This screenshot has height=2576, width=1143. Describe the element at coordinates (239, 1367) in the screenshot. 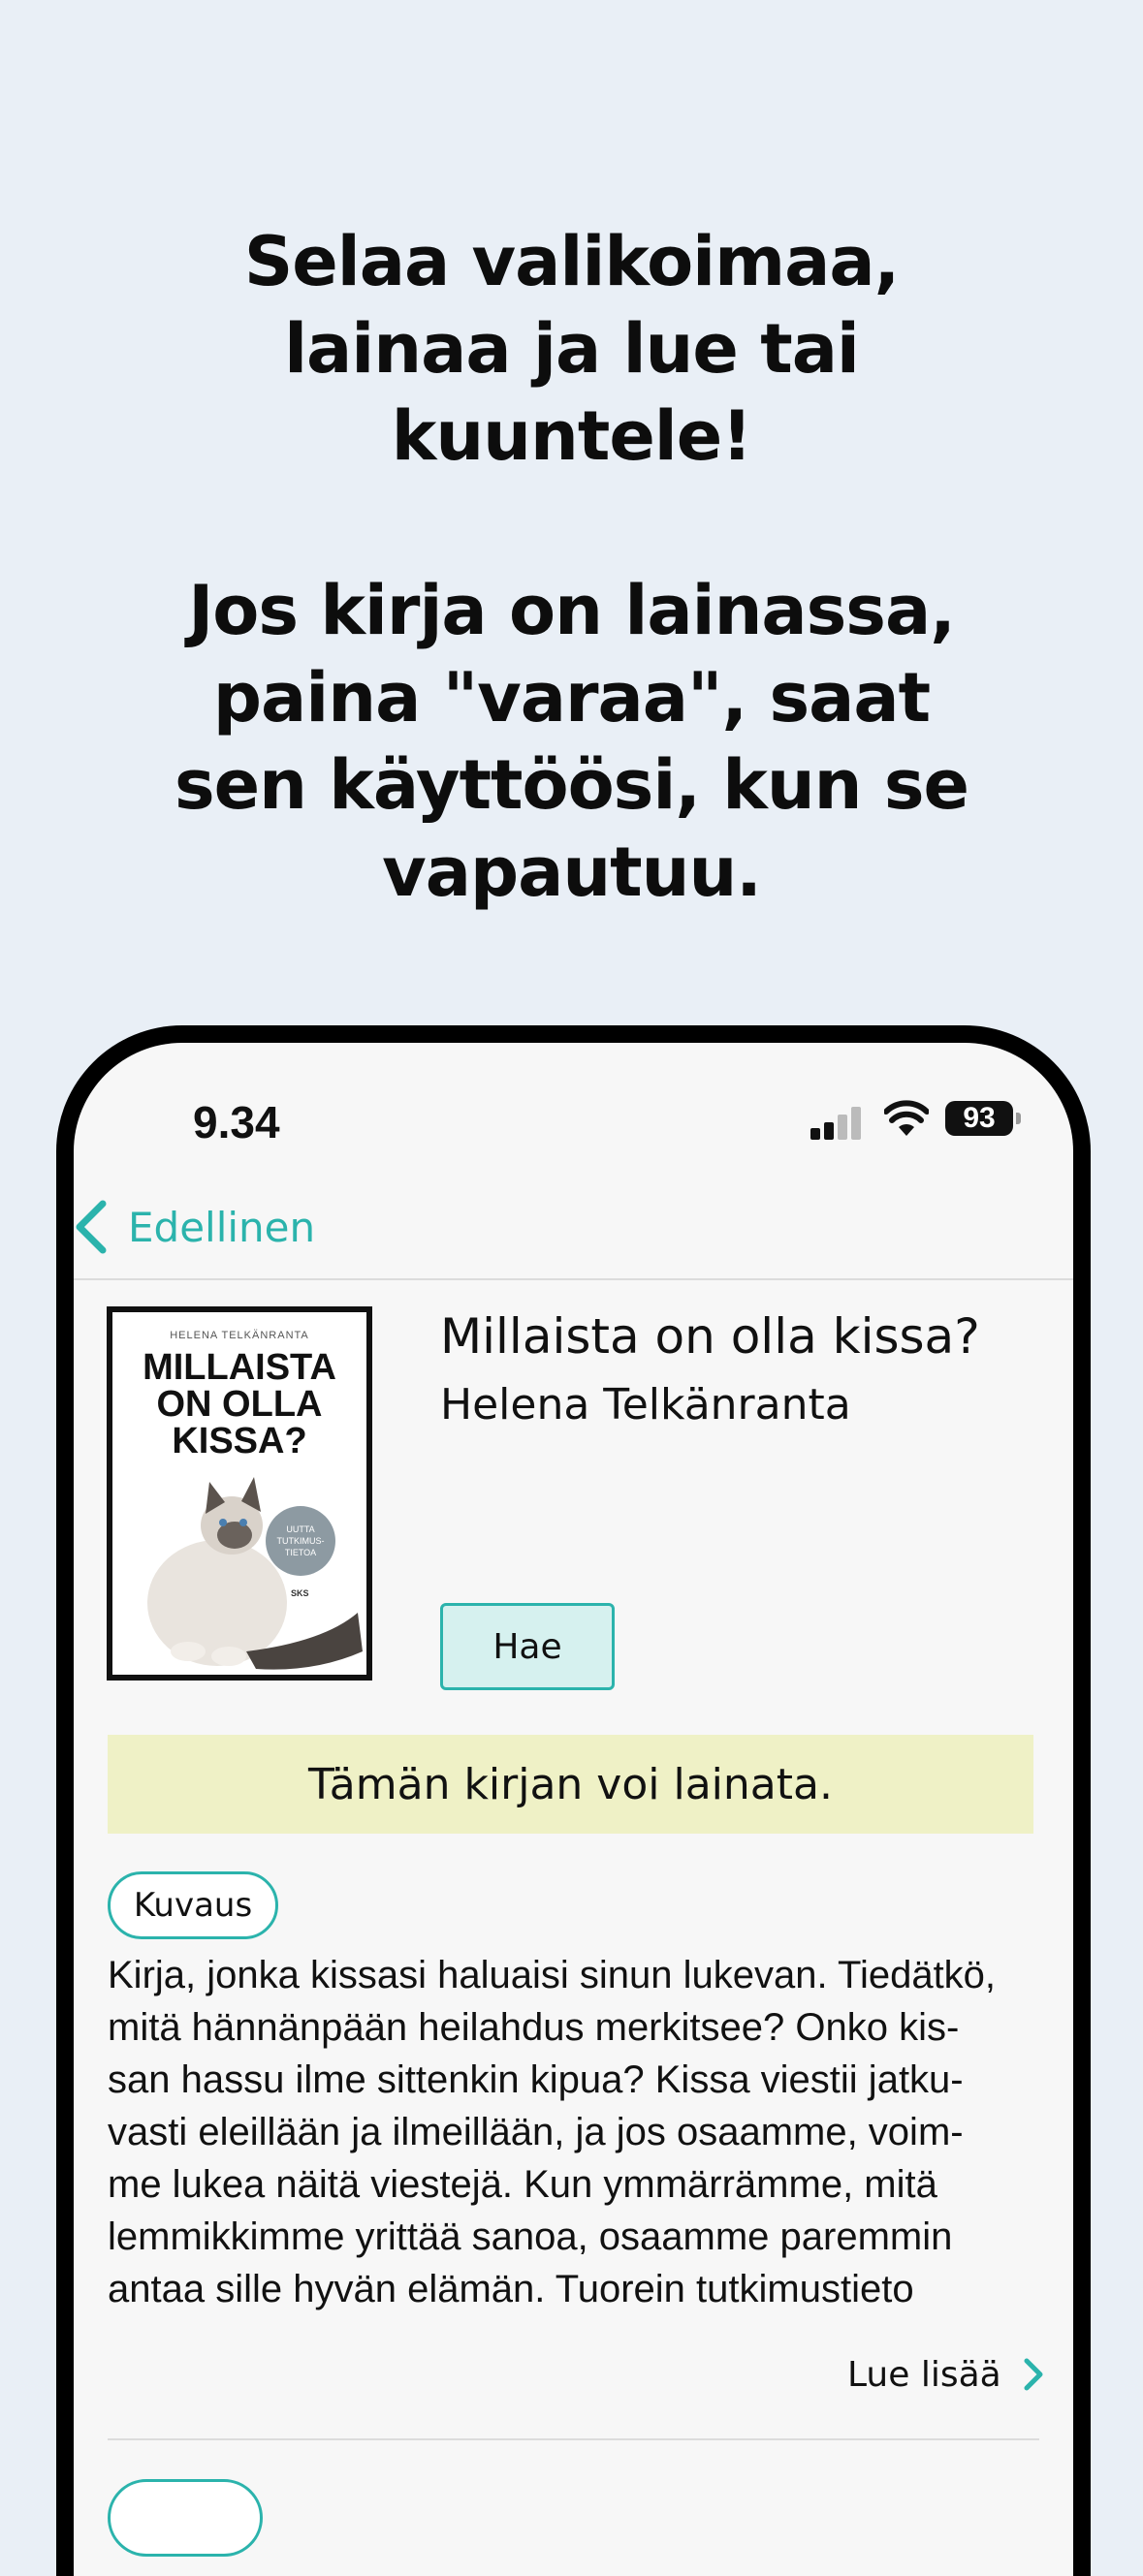

I see `cover-title-line: MILLAISTA` at that location.